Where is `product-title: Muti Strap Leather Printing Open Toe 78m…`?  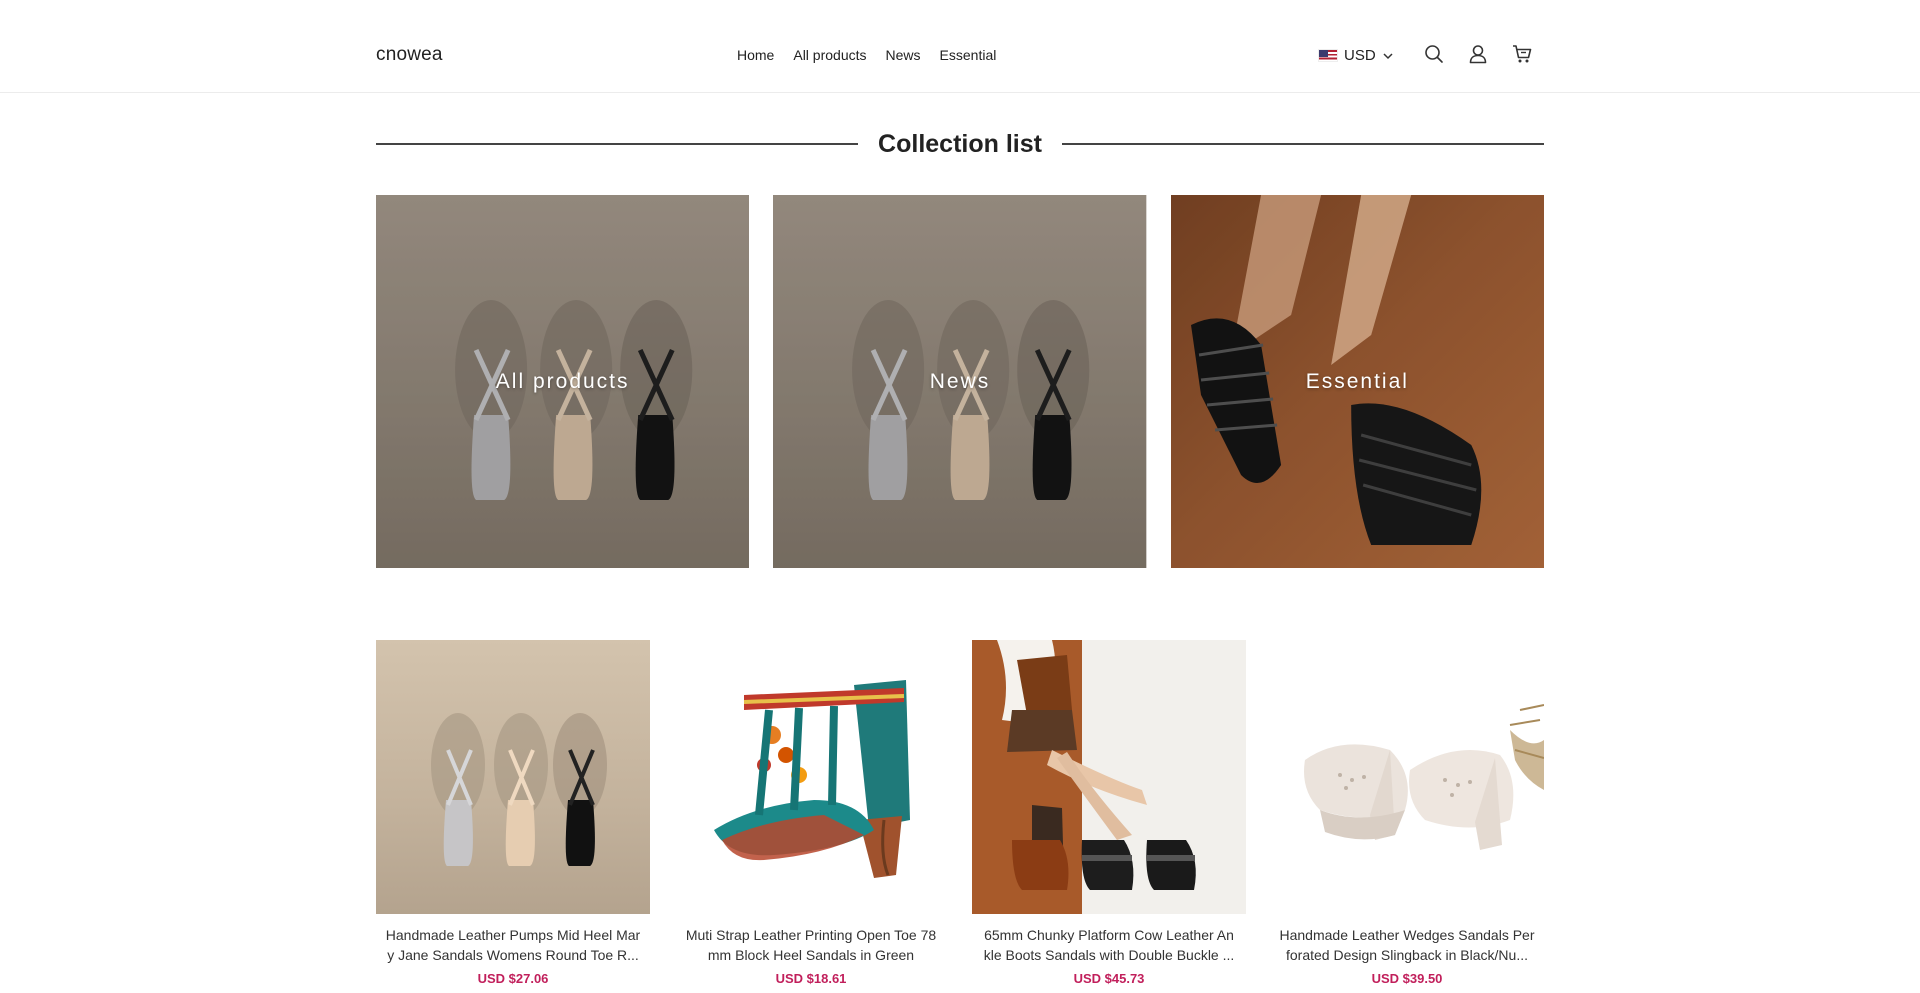
product-title: Muti Strap Leather Printing Open Toe 78m… is located at coordinates (811, 945).